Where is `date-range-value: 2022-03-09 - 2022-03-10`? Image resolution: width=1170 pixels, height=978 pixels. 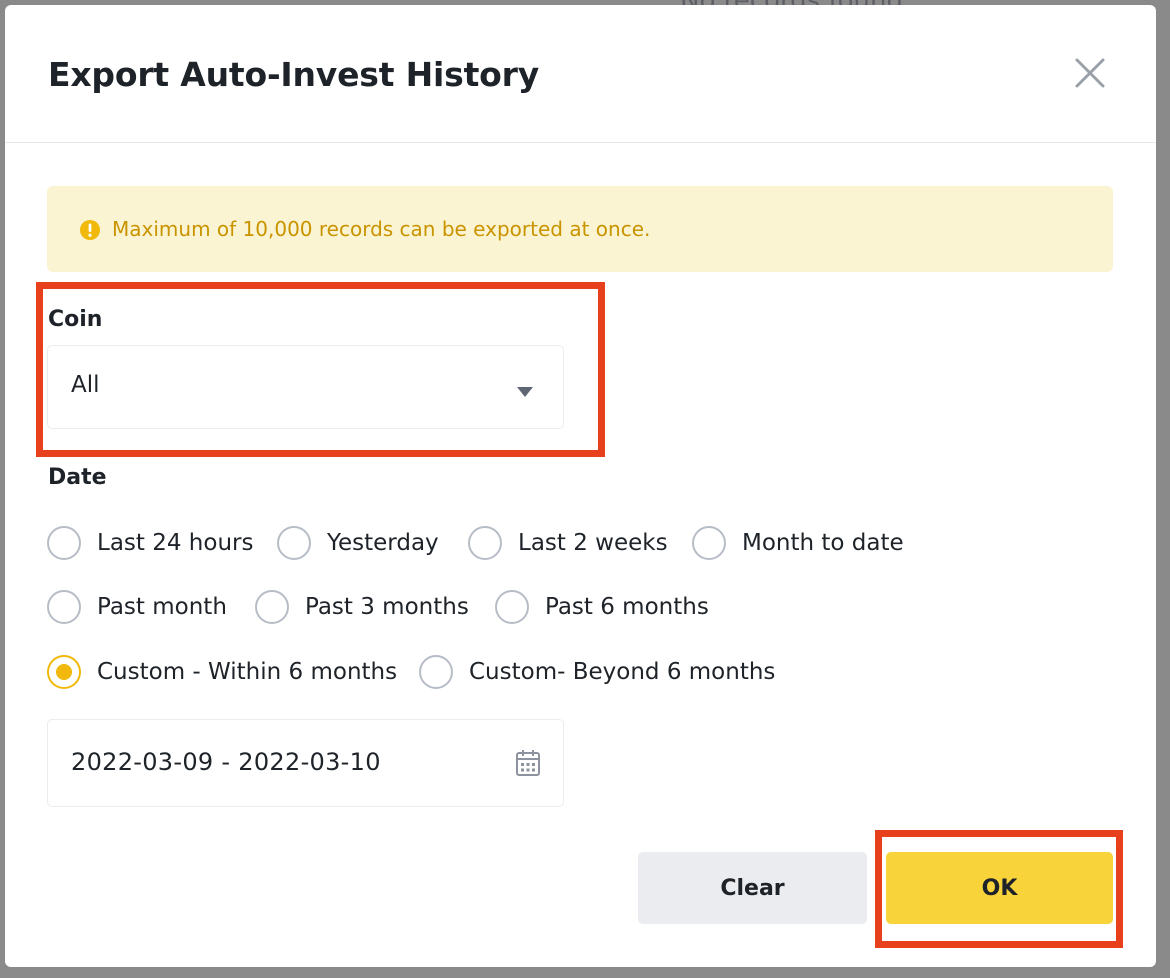
date-range-value: 2022-03-09 - 2022-03-10 is located at coordinates (226, 762).